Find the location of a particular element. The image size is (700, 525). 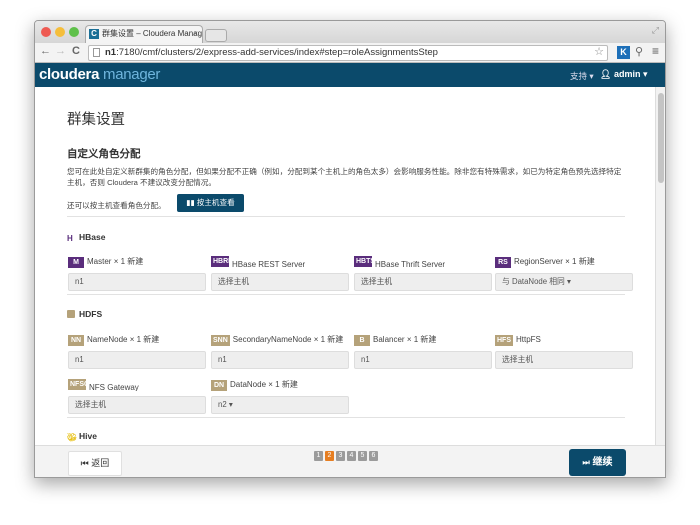

hdfs-icon is located at coordinates (71, 314).